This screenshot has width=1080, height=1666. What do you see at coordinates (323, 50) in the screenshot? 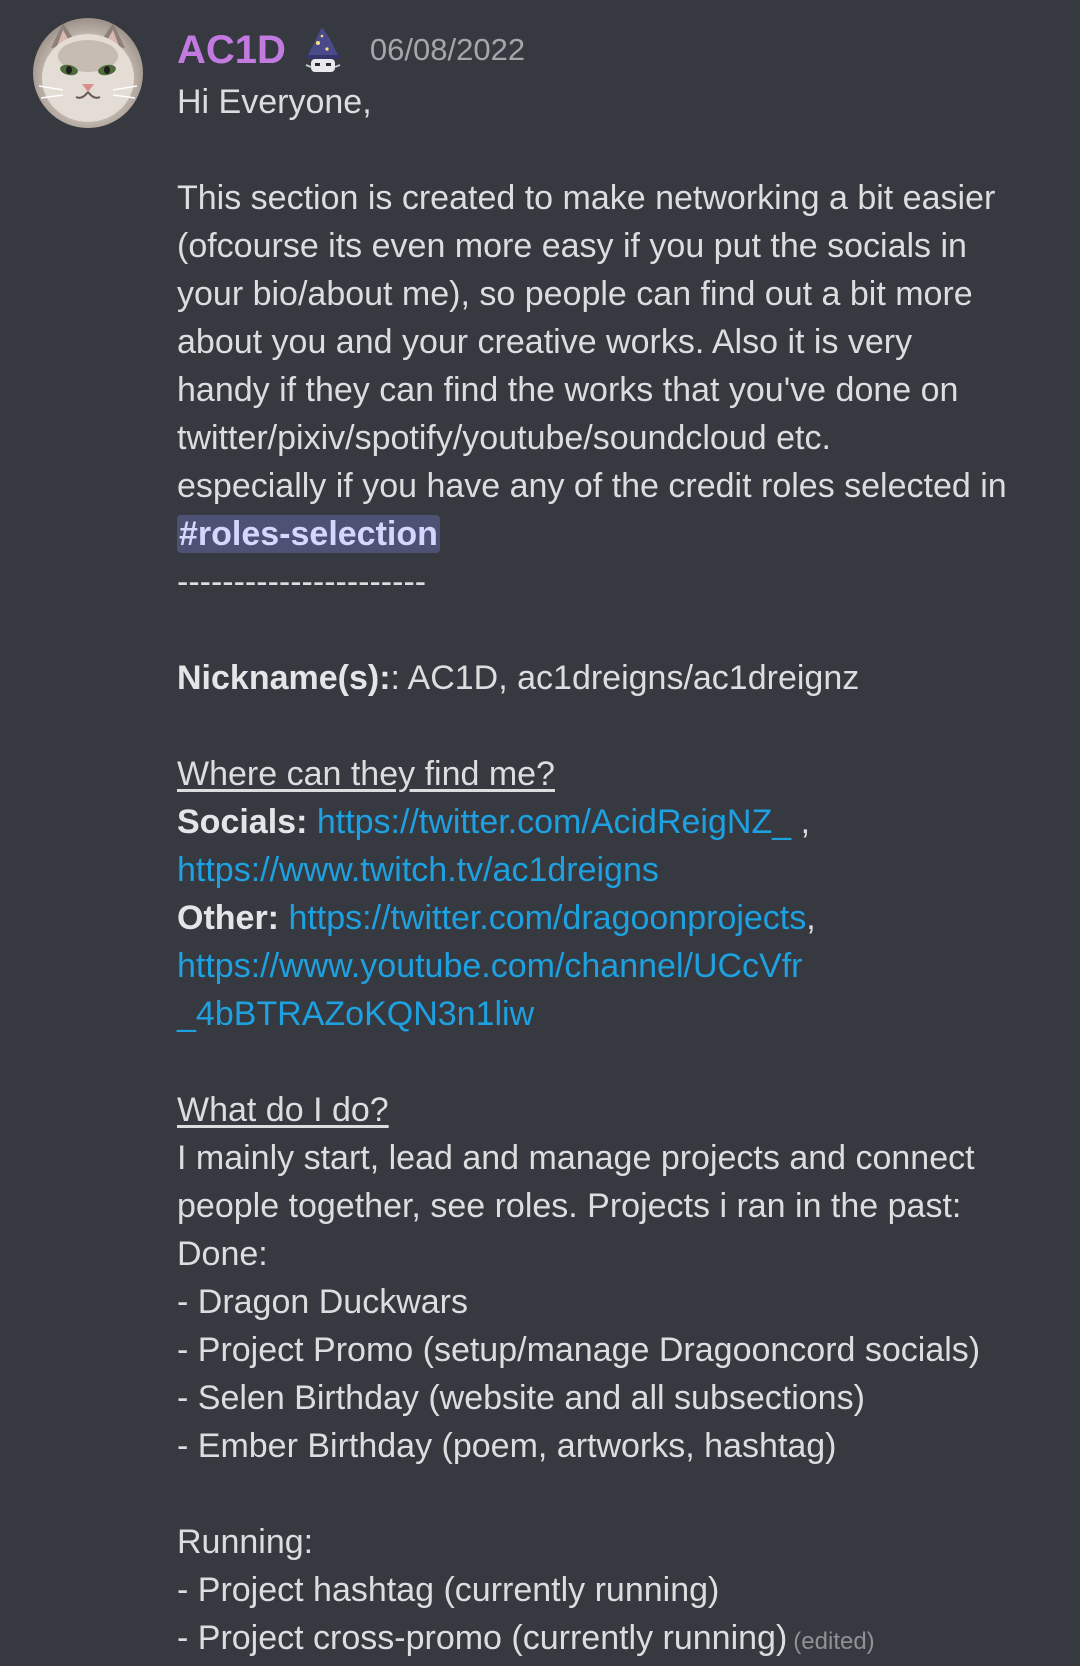
I see `wizard-role-icon` at bounding box center [323, 50].